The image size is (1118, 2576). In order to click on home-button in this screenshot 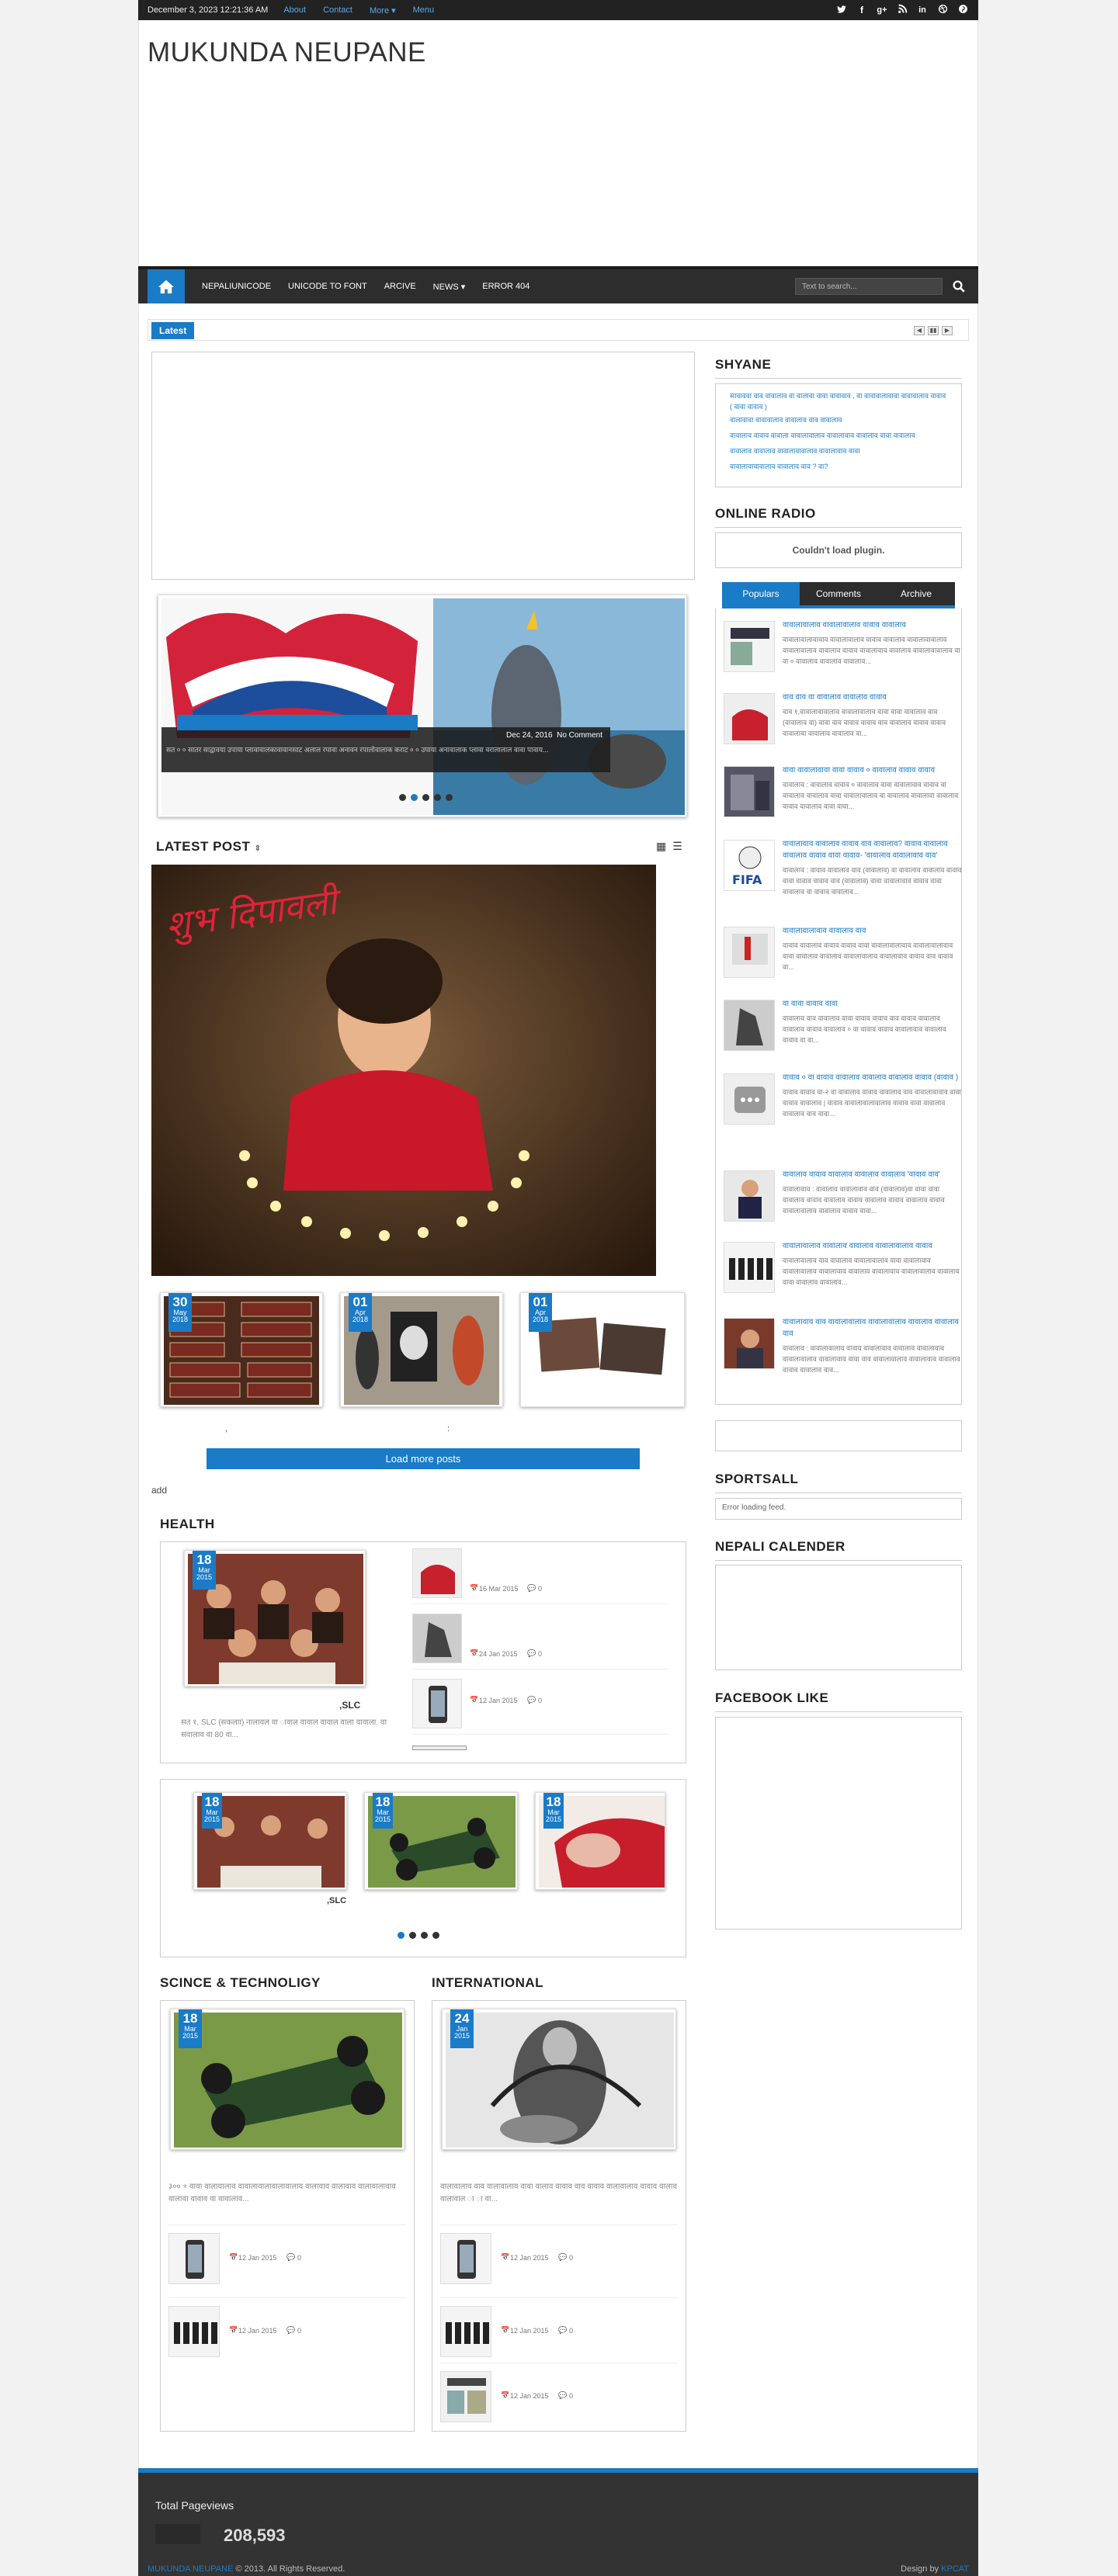, I will do `click(166, 286)`.